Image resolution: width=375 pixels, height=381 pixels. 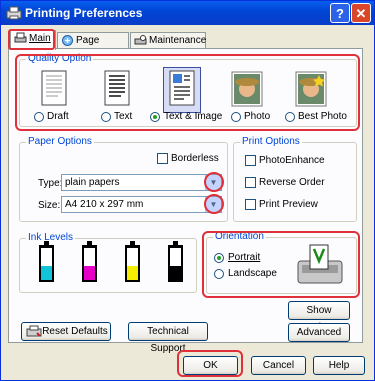 What do you see at coordinates (214, 182) in the screenshot?
I see `type-dropdown-highlight` at bounding box center [214, 182].